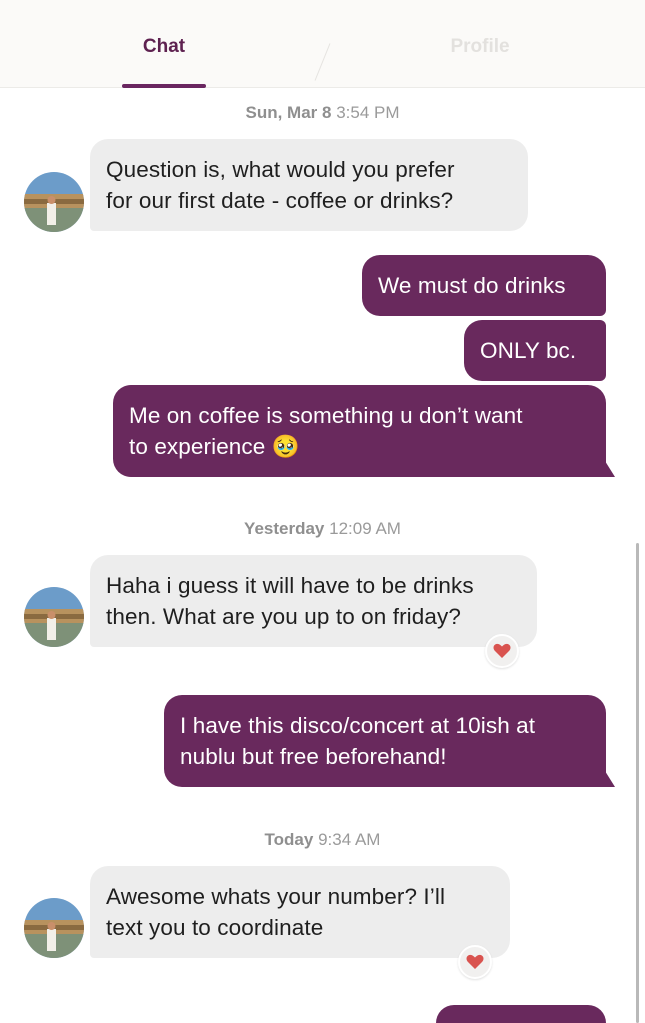 Image resolution: width=645 pixels, height=1023 pixels. I want to click on timestamp-divider: Today 9:34 AM, so click(322, 840).